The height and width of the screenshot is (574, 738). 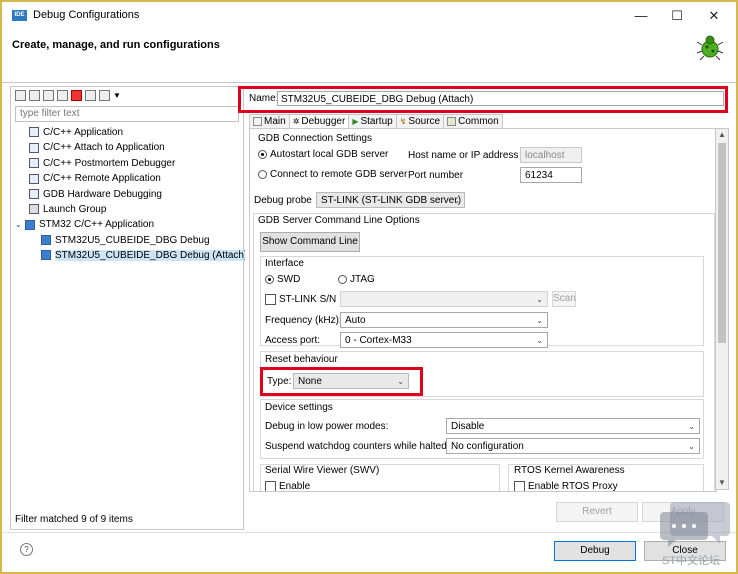 I want to click on config-tabs: Main ✲ Debugger ▶ Startup ↯ Source Common, so click(x=376, y=121).